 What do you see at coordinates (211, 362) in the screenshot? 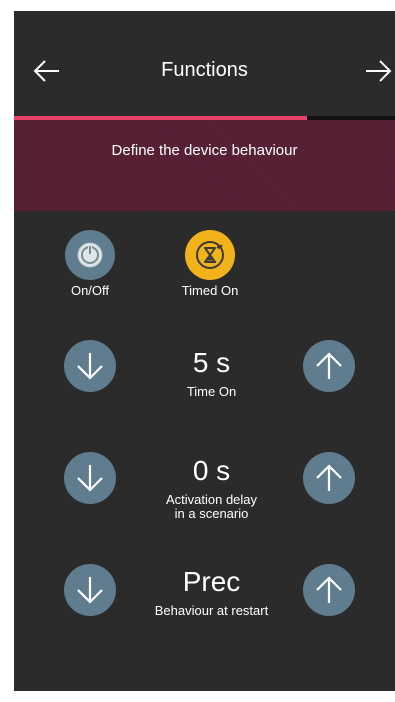
I see `time-on-value: 5 s` at bounding box center [211, 362].